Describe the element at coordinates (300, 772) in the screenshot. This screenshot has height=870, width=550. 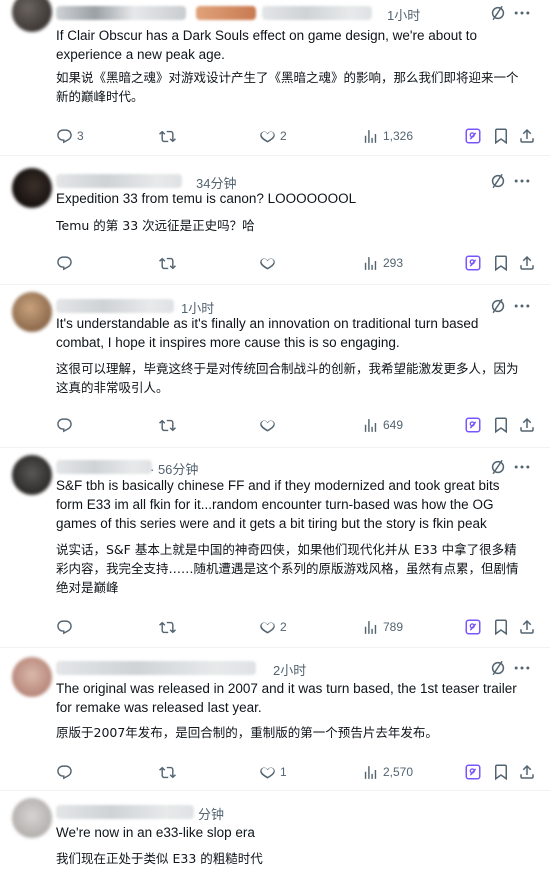
I see `action-bar: 1 2,570` at that location.